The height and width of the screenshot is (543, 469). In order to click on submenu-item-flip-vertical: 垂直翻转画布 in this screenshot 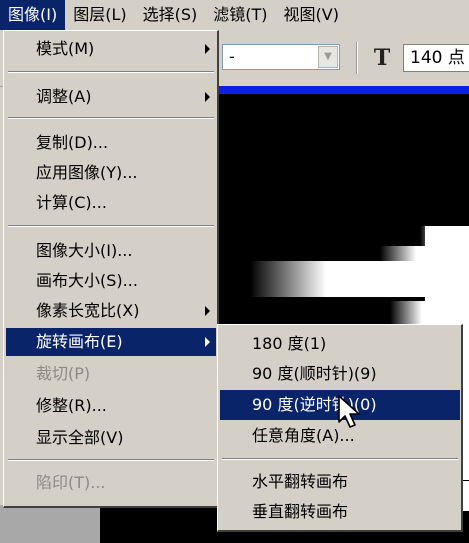, I will do `click(340, 512)`.